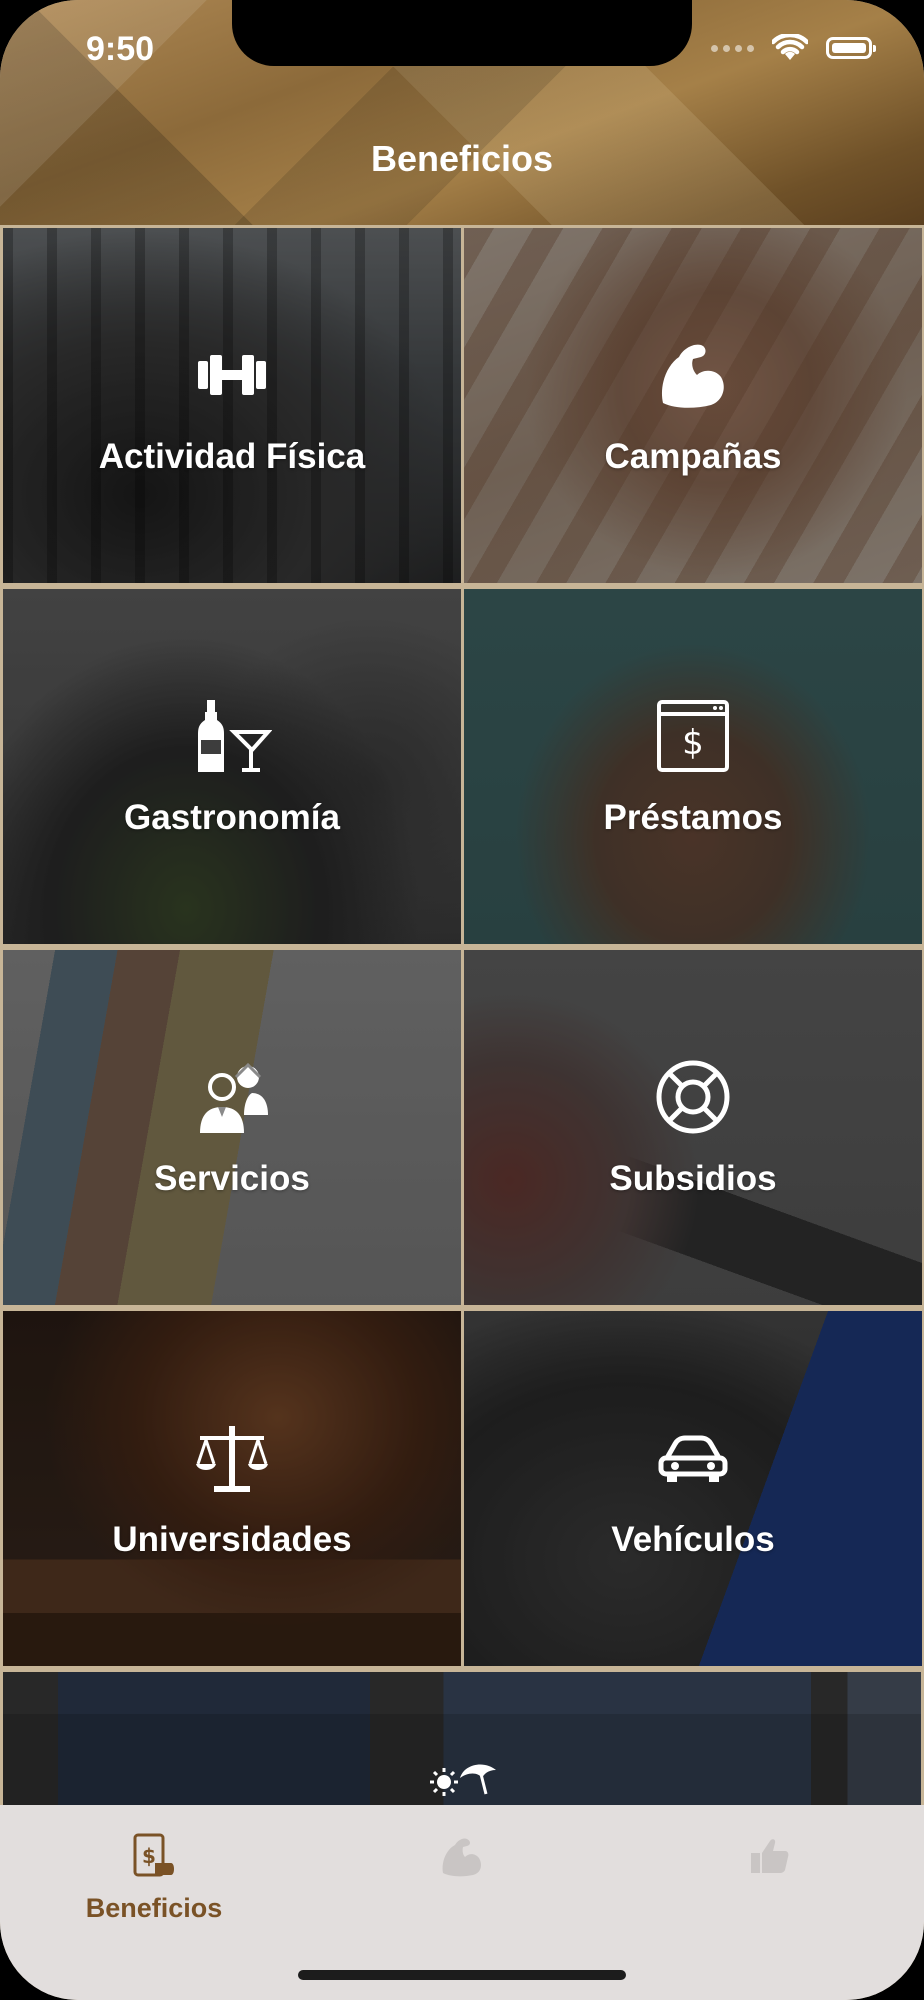 The image size is (924, 2000). I want to click on tile-prestamos: $ Préstamos, so click(693, 766).